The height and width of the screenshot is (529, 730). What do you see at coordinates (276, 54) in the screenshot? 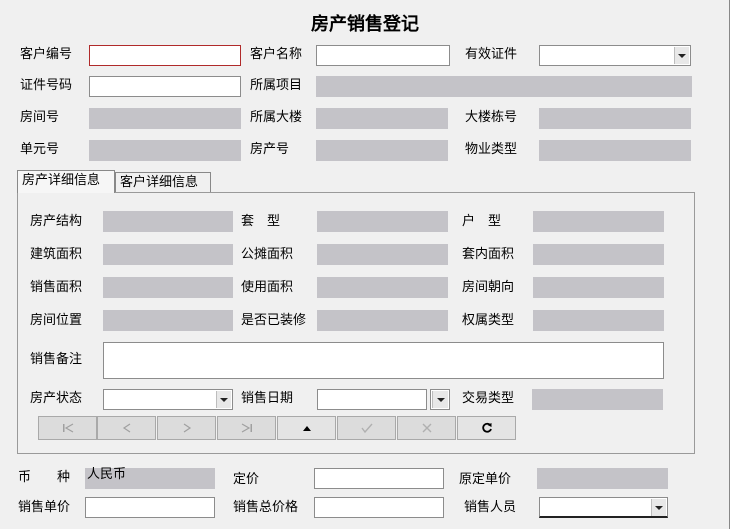
I see `customer-name-label: 客户名称` at bounding box center [276, 54].